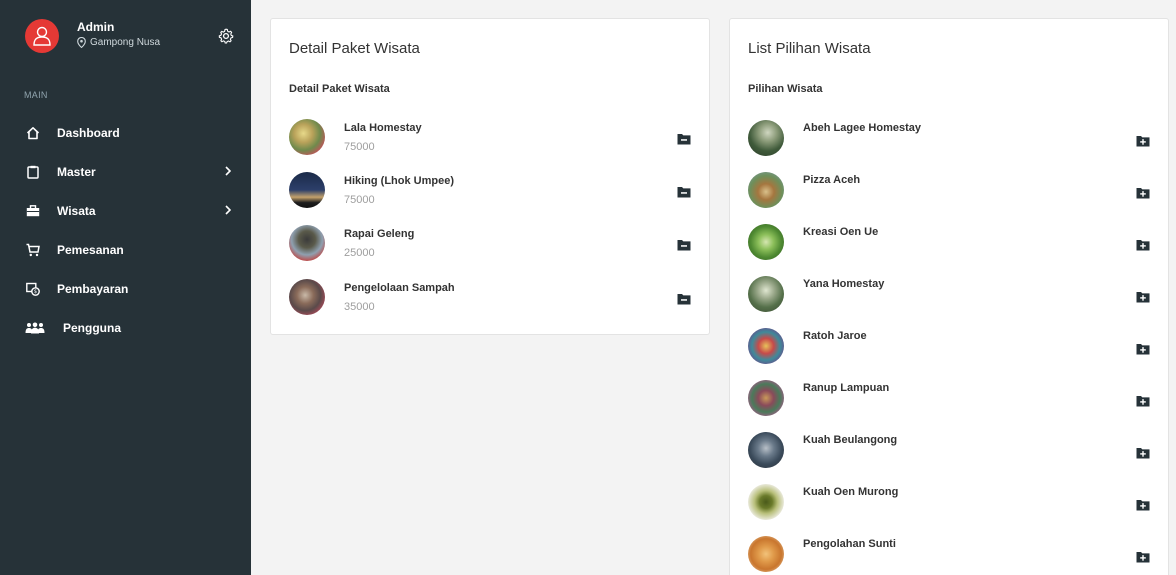 Image resolution: width=1176 pixels, height=575 pixels. Describe the element at coordinates (399, 288) in the screenshot. I see `item-name: Pengelolaan Sampah` at that location.